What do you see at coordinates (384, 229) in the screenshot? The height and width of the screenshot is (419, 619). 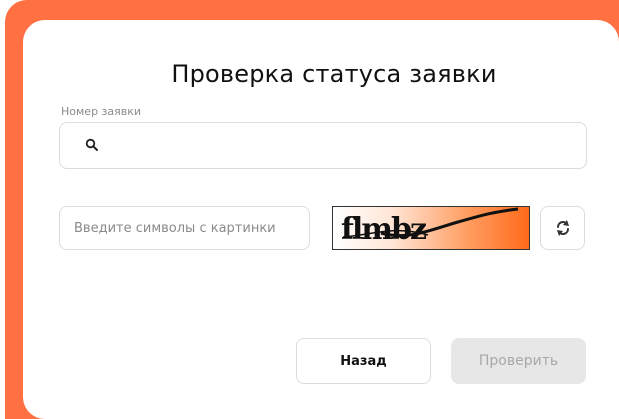 I see `captcha-text: flmbz` at bounding box center [384, 229].